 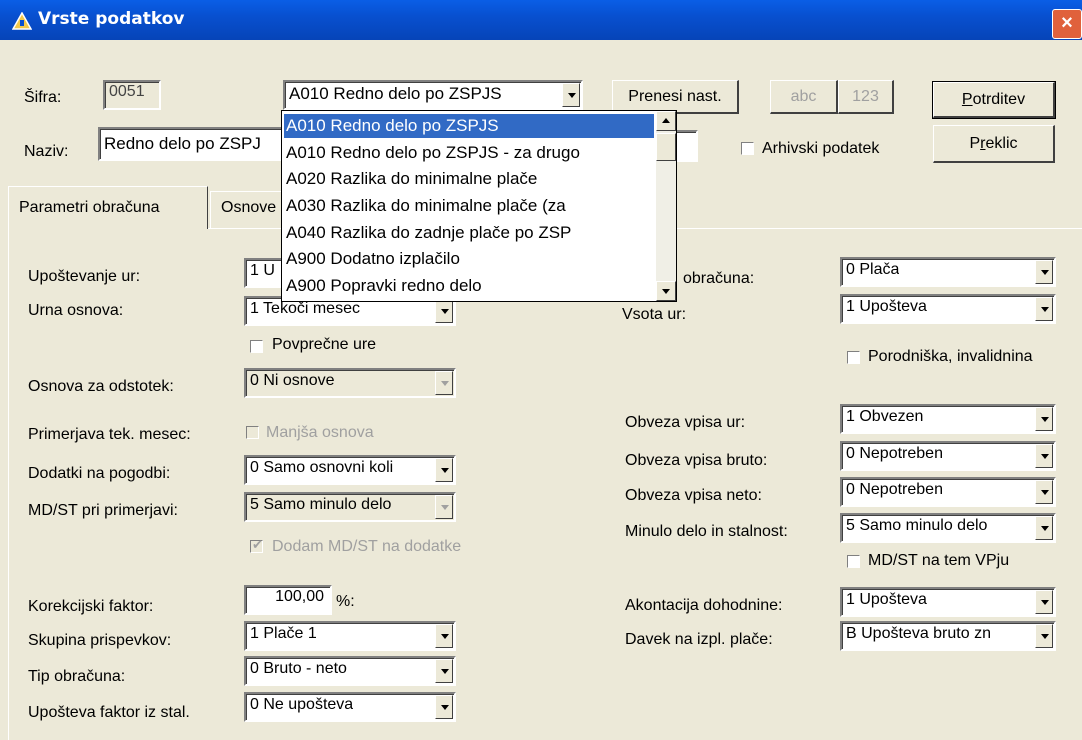 I want to click on mdst-primerjavi-combo: 5 Samo minulo delo, so click(x=350, y=507).